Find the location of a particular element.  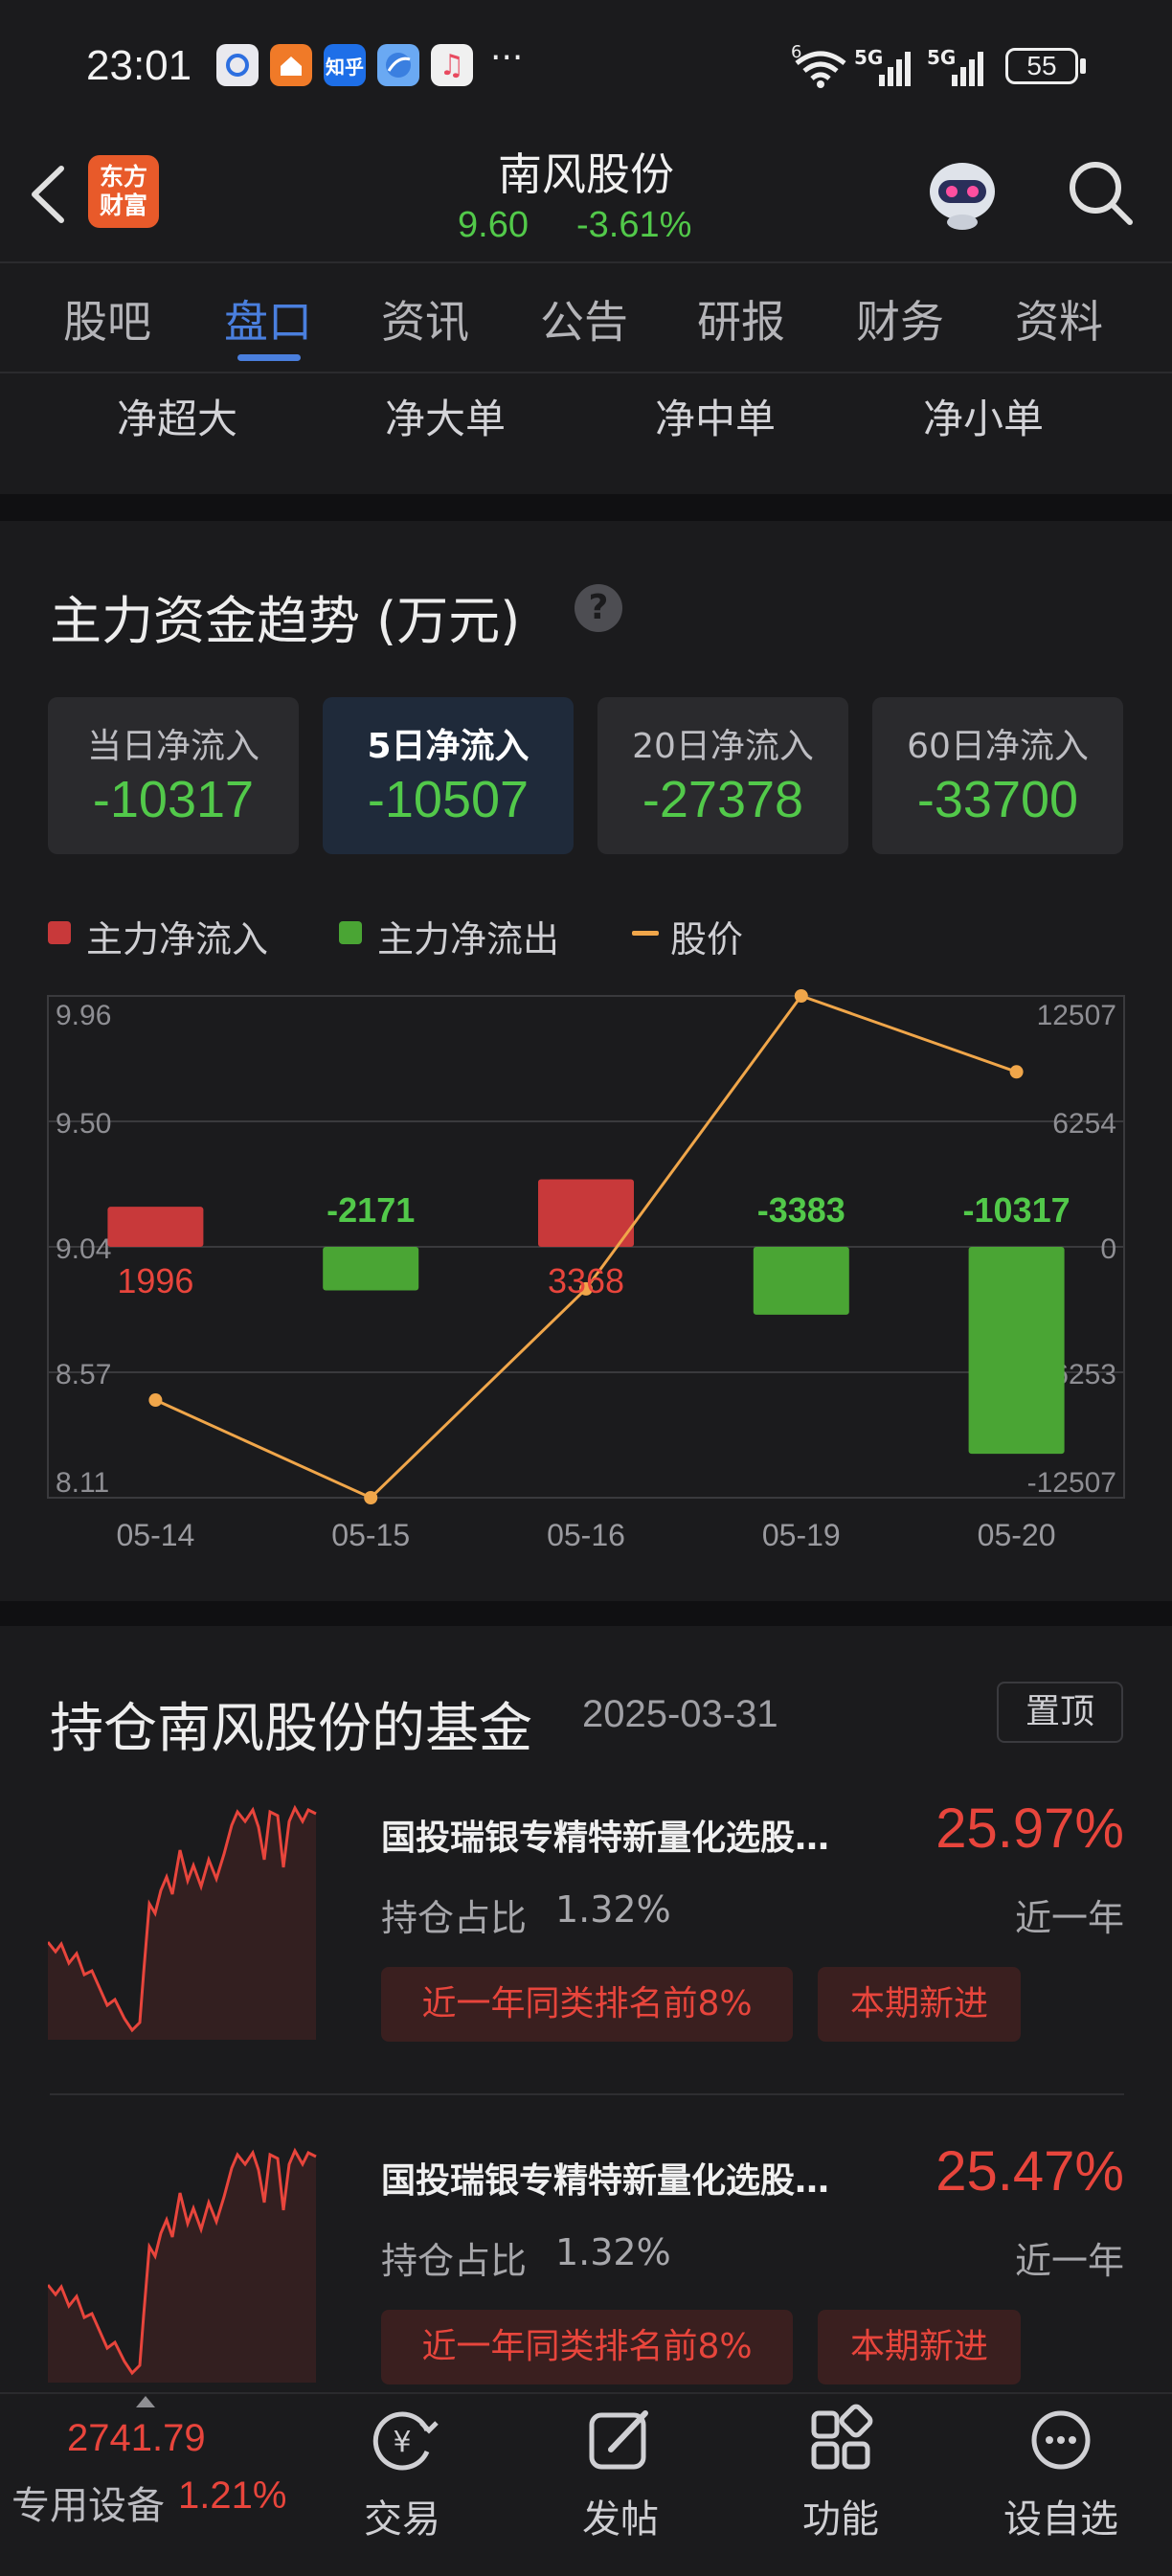

right-axis-tick: -12507 is located at coordinates (1071, 1483).